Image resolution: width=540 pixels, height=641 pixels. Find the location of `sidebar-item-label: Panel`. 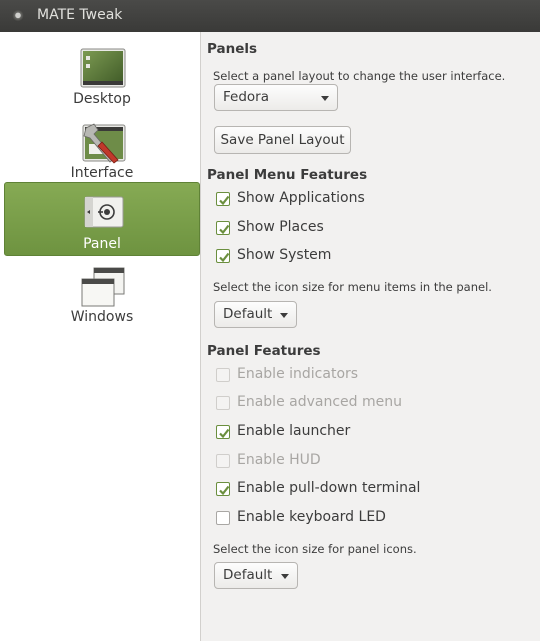

sidebar-item-label: Panel is located at coordinates (102, 244).